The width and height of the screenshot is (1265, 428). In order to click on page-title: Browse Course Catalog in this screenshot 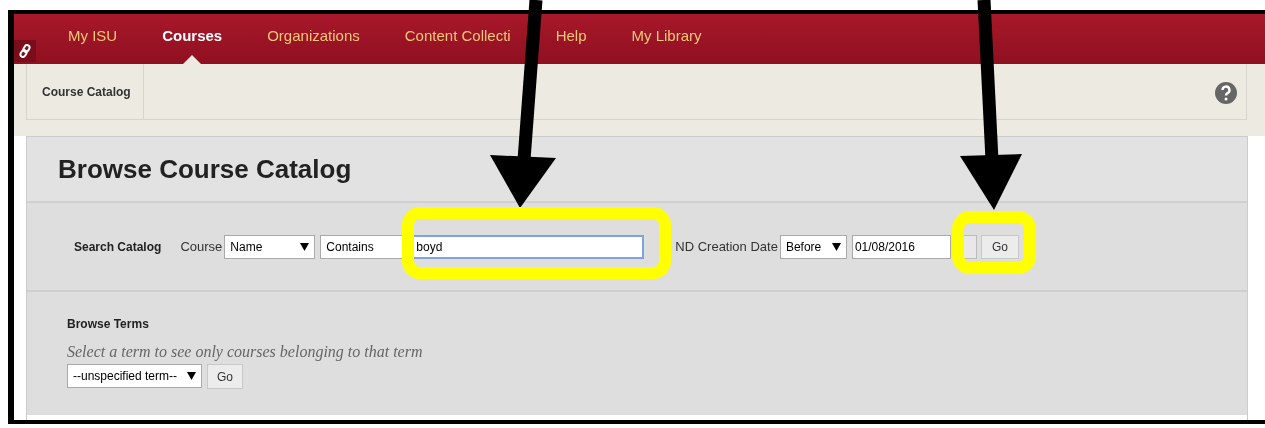, I will do `click(205, 169)`.